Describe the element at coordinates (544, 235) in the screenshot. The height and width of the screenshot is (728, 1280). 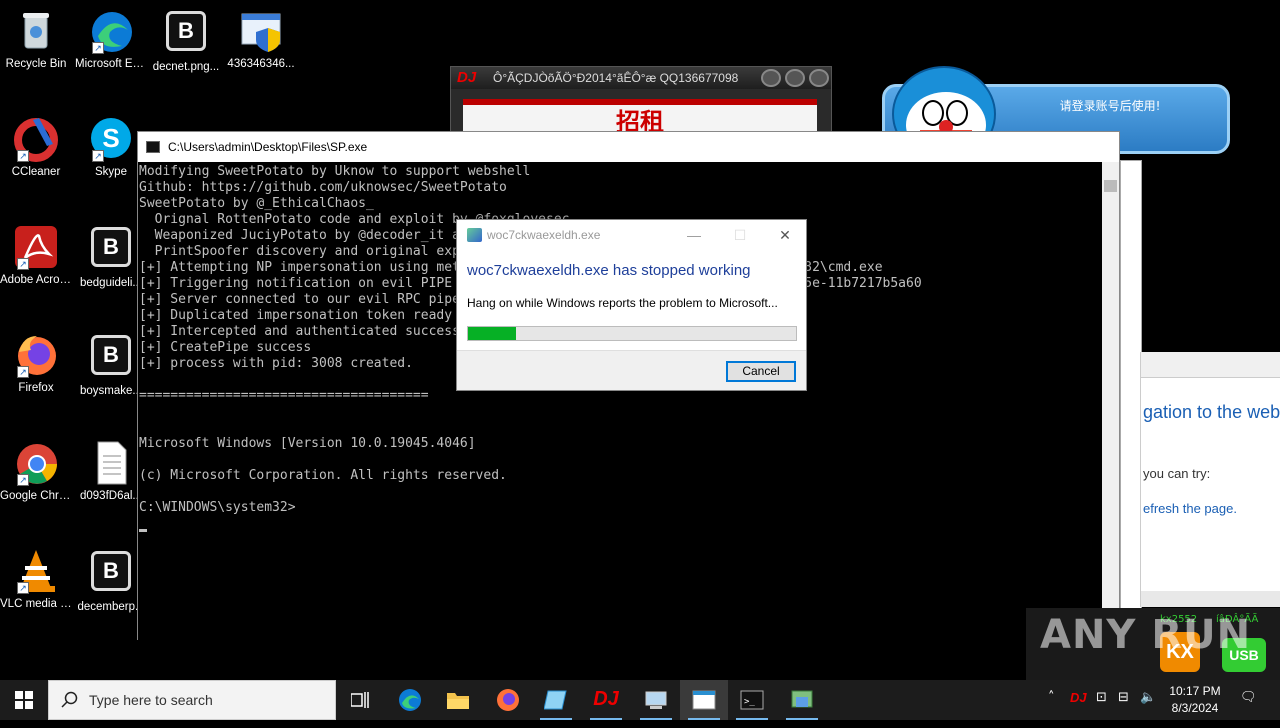
I see `dialog-window-title: woc7ckwaexeldh.exe` at that location.